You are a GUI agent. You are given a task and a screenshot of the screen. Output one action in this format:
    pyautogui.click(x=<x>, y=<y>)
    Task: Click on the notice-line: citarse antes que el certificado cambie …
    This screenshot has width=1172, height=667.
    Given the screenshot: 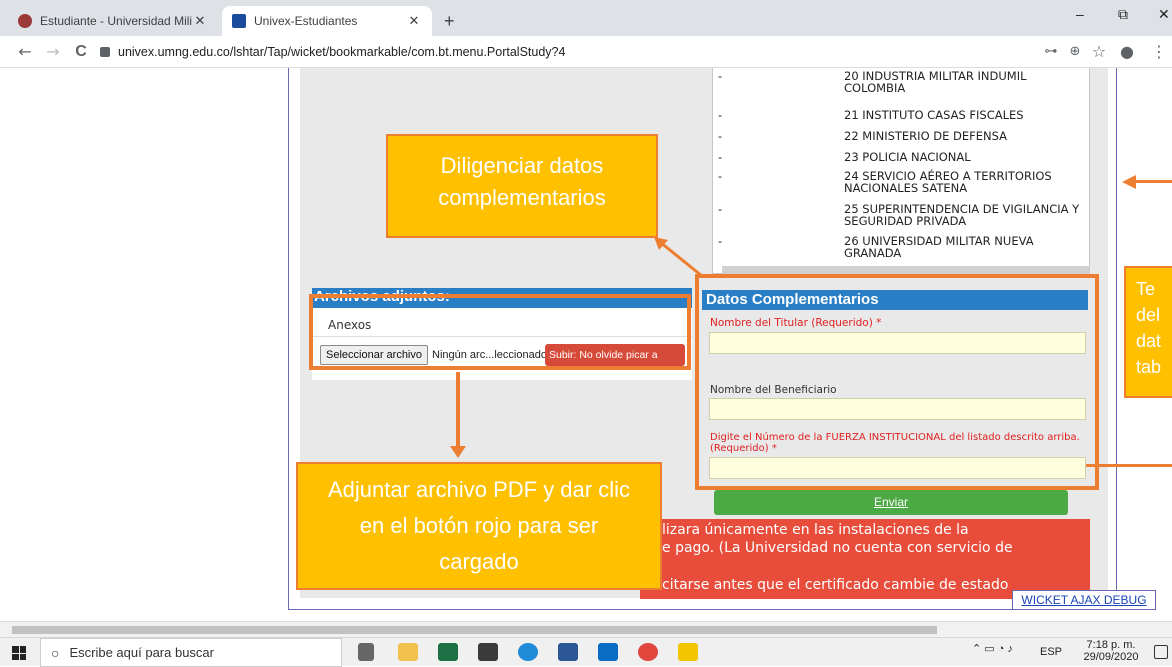 What is the action you would take?
    pyautogui.click(x=835, y=585)
    